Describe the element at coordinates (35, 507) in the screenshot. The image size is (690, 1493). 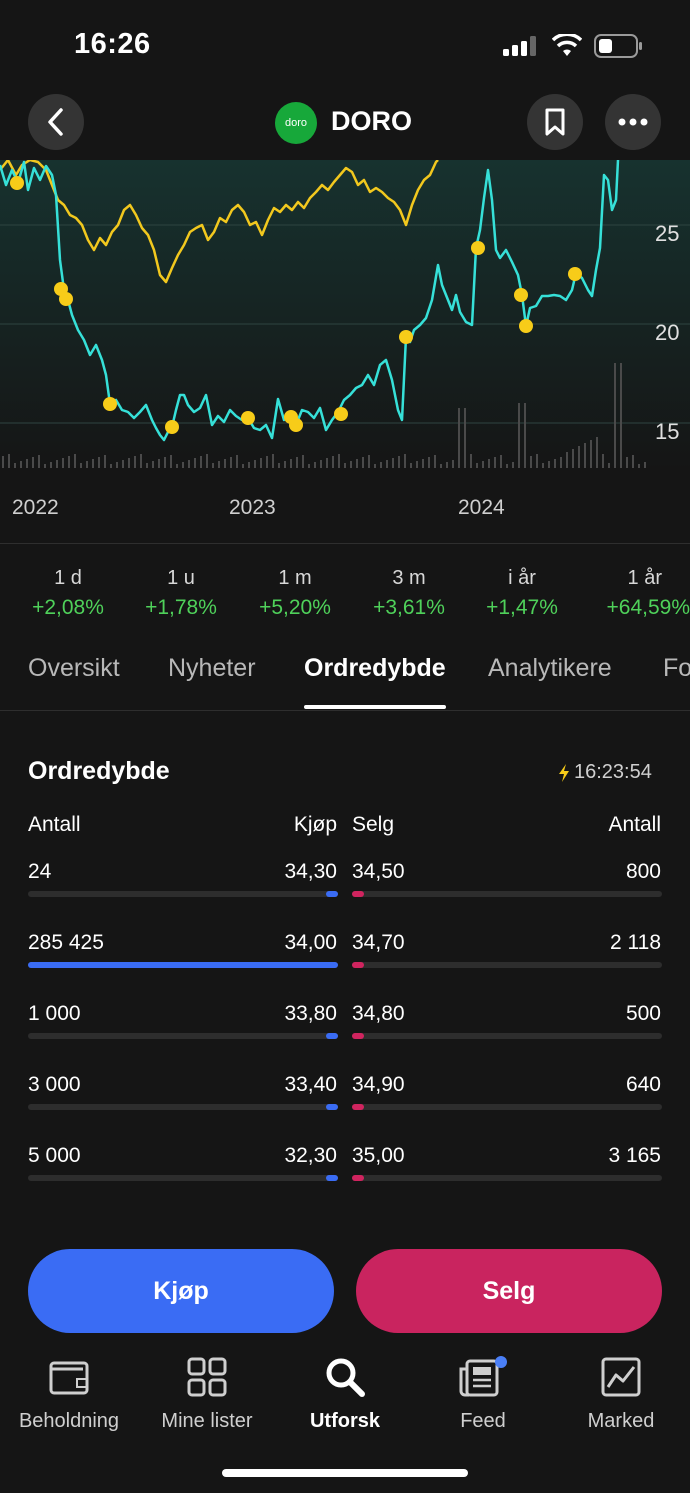
I see `x-axis-label: 2022` at that location.